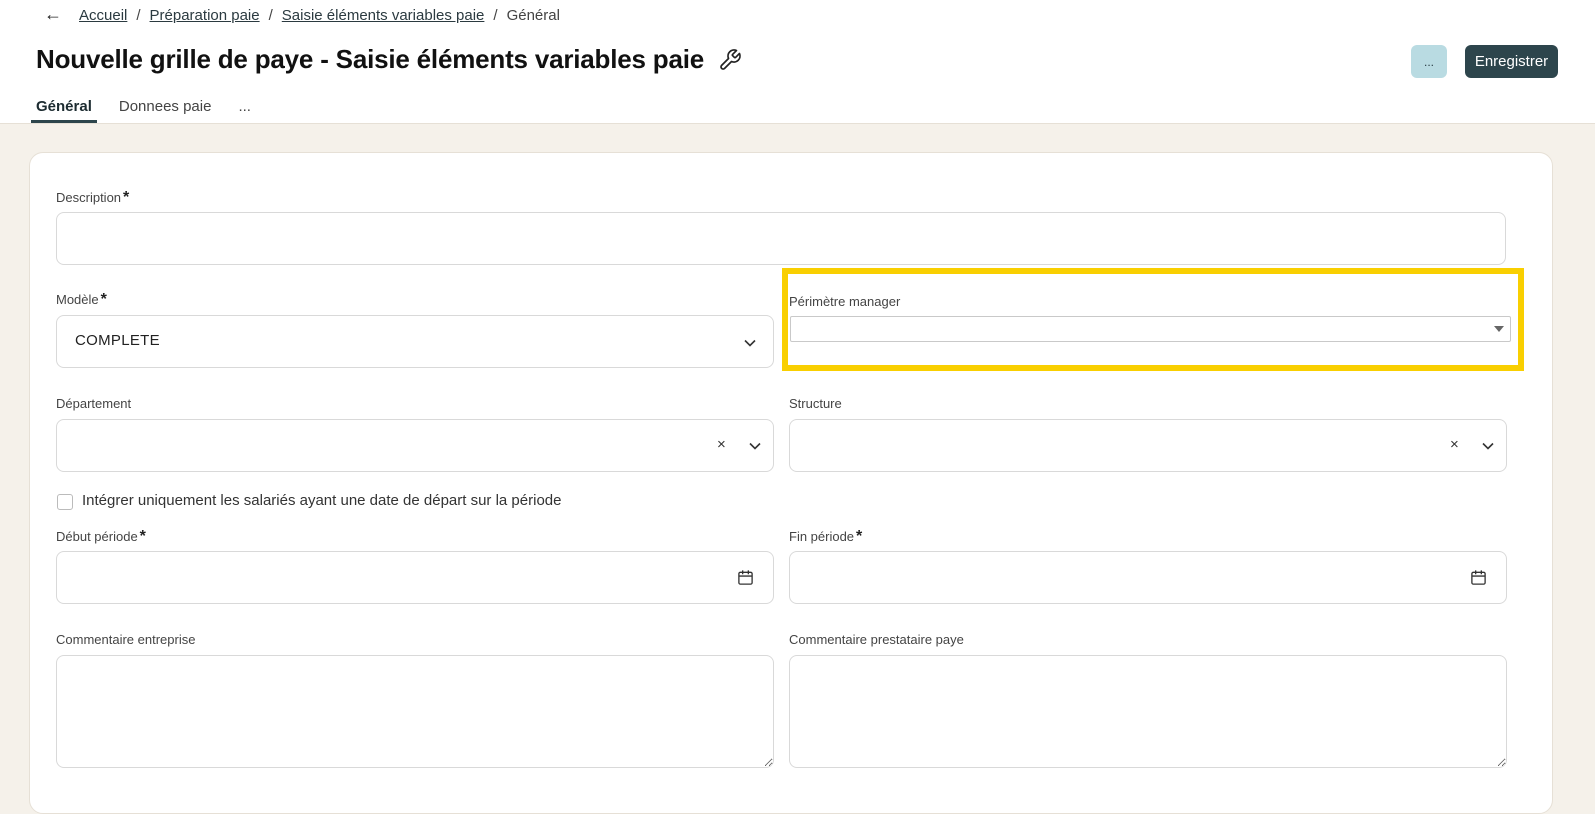 The image size is (1595, 814). Describe the element at coordinates (126, 639) in the screenshot. I see `commentaire-entreprise-label: Commentaire entreprise` at that location.